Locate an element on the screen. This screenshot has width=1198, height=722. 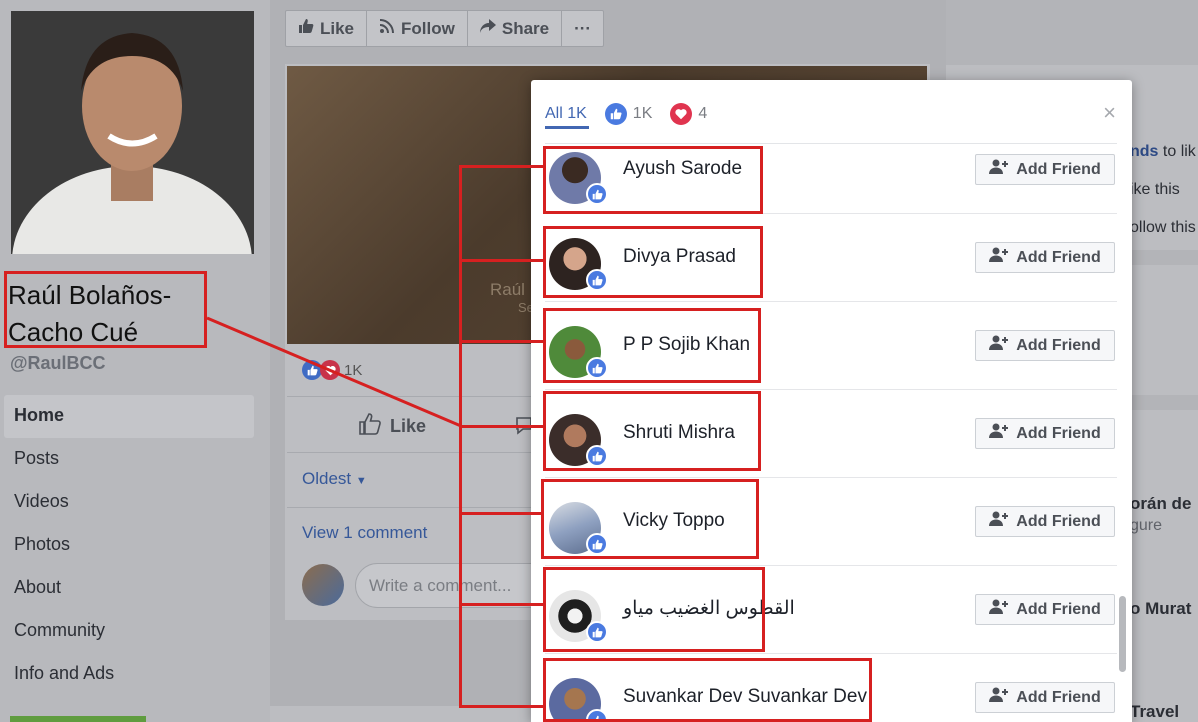
green-button-edge is located at coordinates (78, 719).